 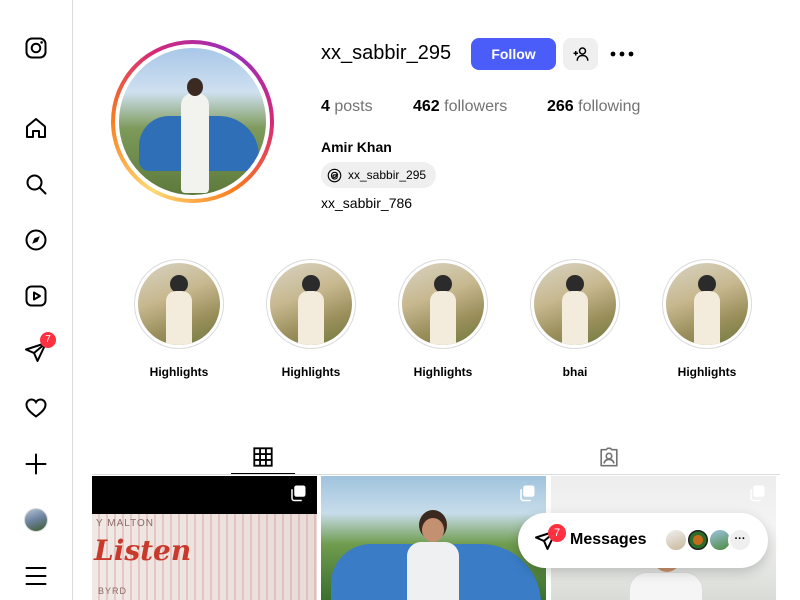 I want to click on highlight-item: bhai, so click(x=575, y=319).